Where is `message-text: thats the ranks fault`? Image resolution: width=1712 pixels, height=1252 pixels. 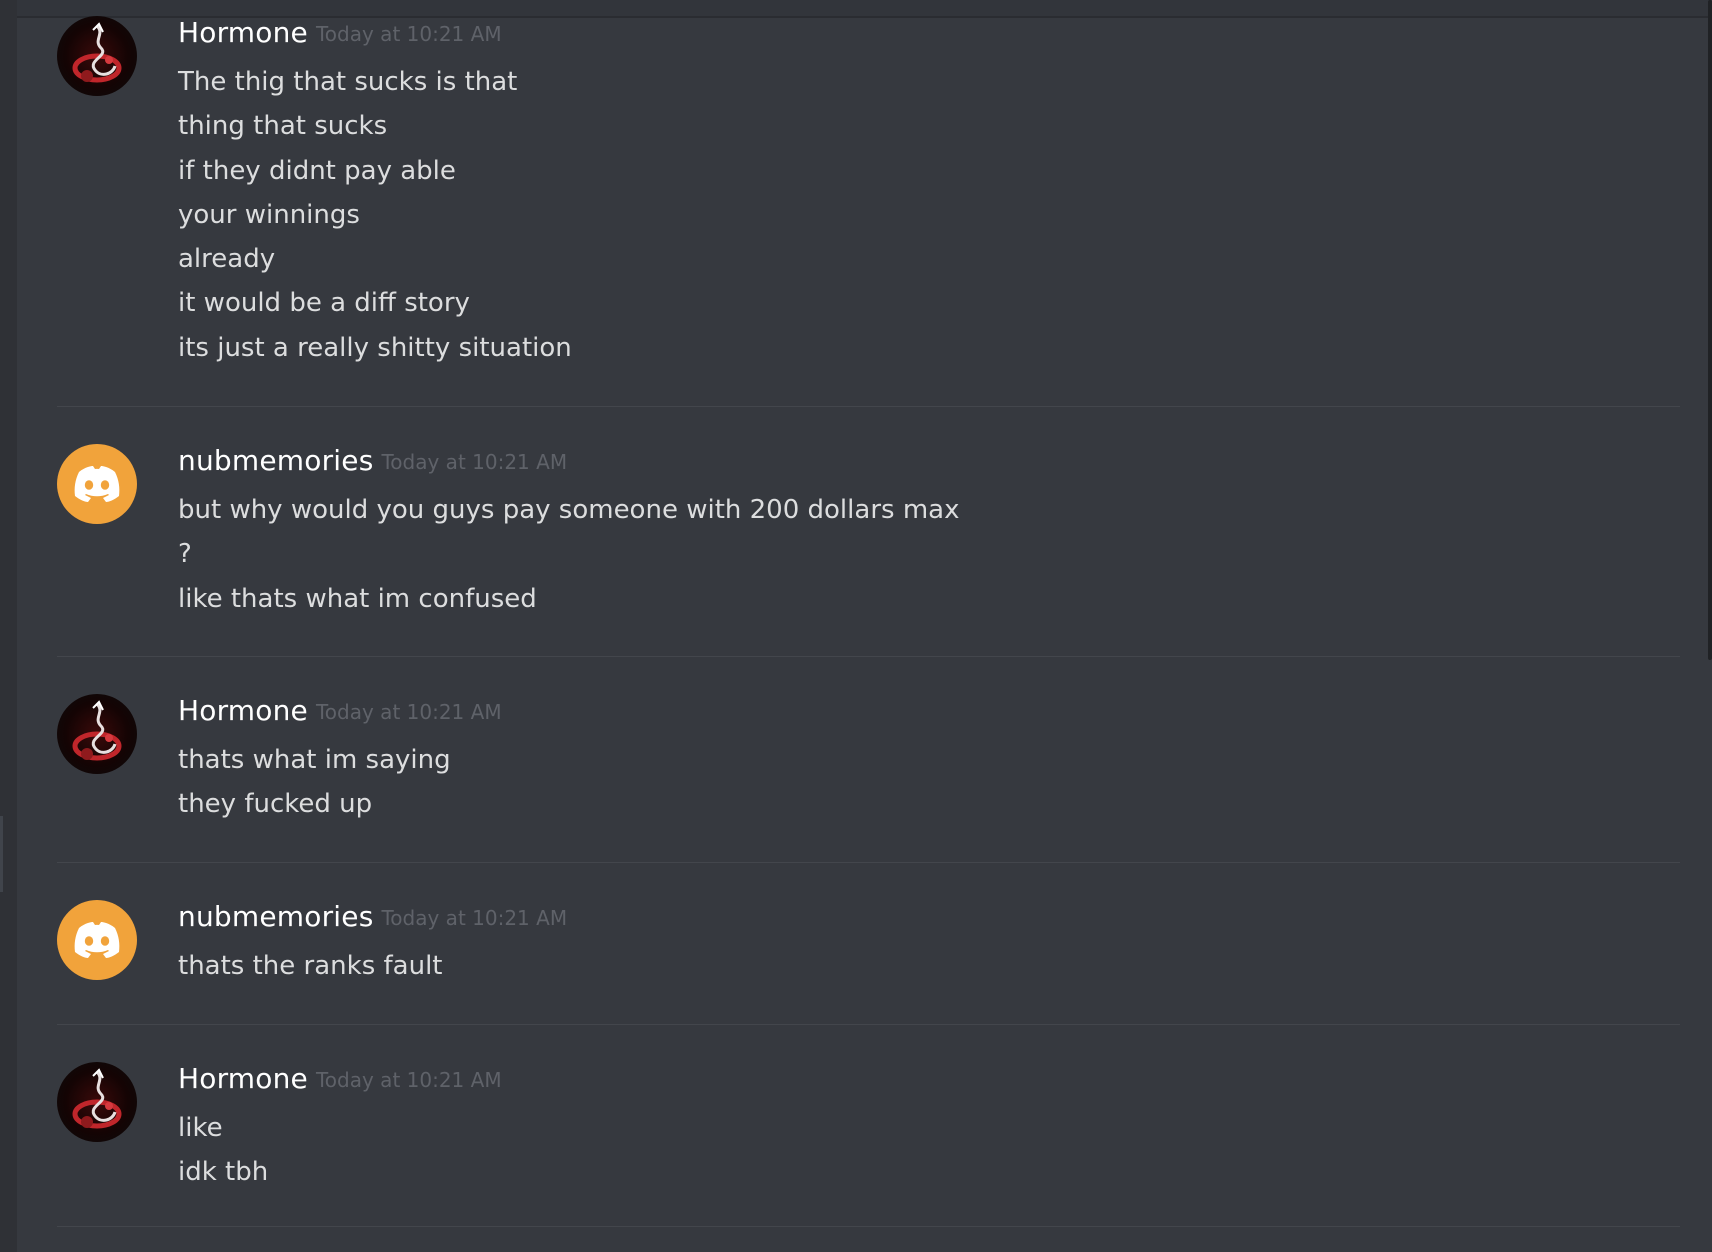
message-text: thats the ranks fault is located at coordinates (310, 966).